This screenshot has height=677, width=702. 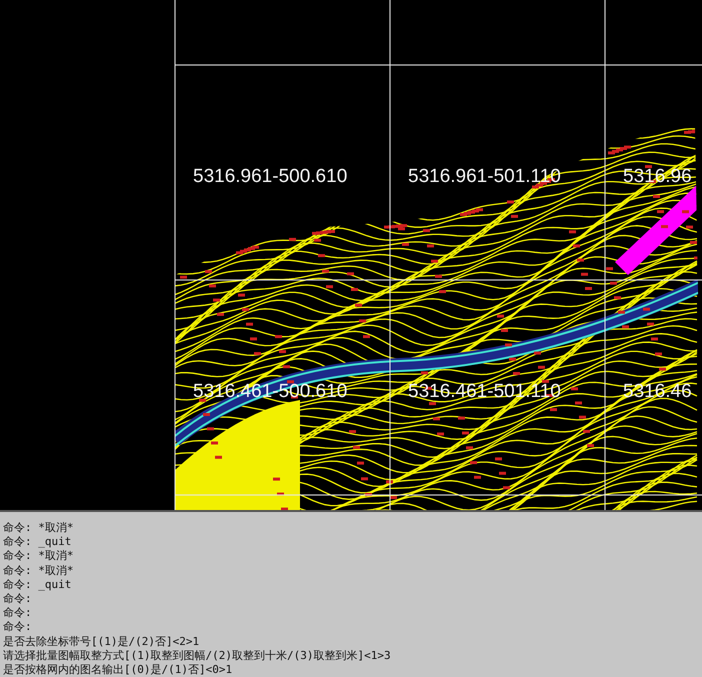 I want to click on command-history-line: 是否按格网内的图名输出[(0)是/(1)否]<0>1, so click(x=118, y=670).